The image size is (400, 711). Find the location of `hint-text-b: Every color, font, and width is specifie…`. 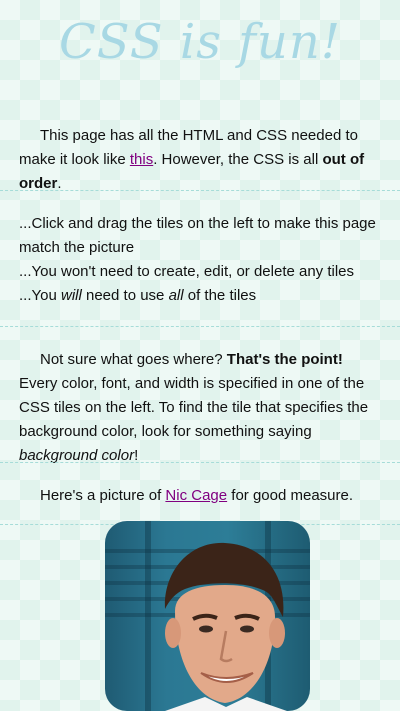

hint-text-b: Every color, font, and width is specifie… is located at coordinates (194, 407).